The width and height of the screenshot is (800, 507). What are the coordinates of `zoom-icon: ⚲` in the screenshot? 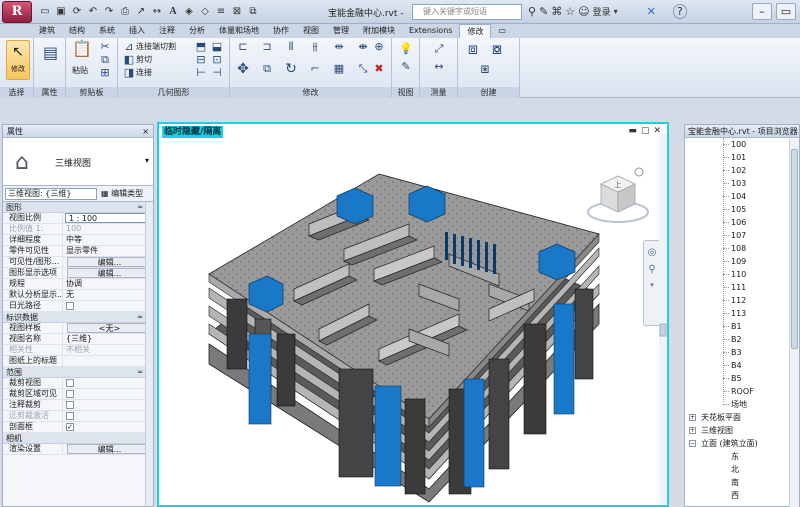 It's located at (652, 269).